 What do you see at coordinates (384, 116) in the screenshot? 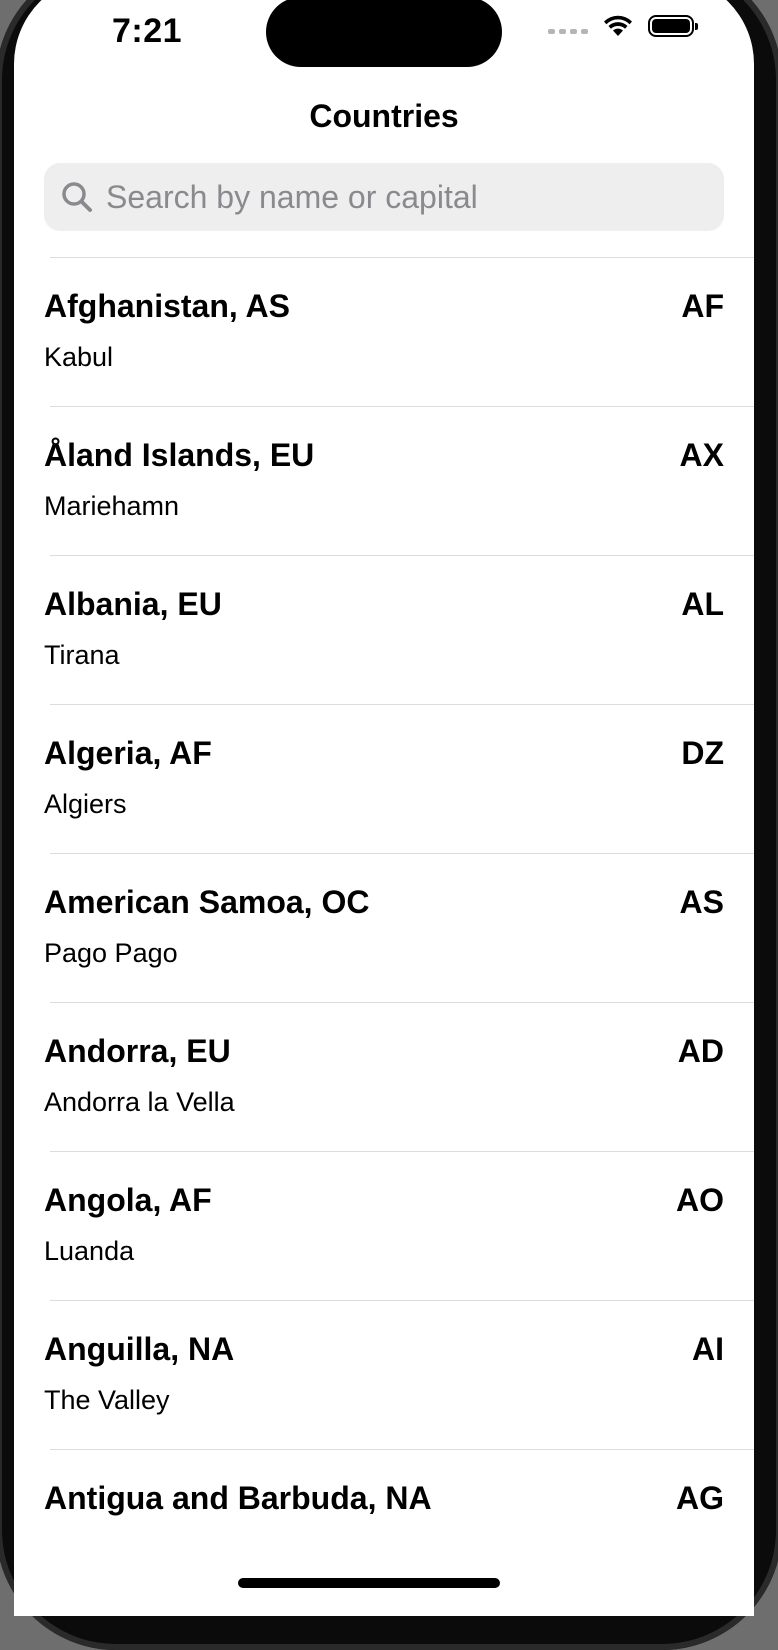
I see `page-title: Countries` at bounding box center [384, 116].